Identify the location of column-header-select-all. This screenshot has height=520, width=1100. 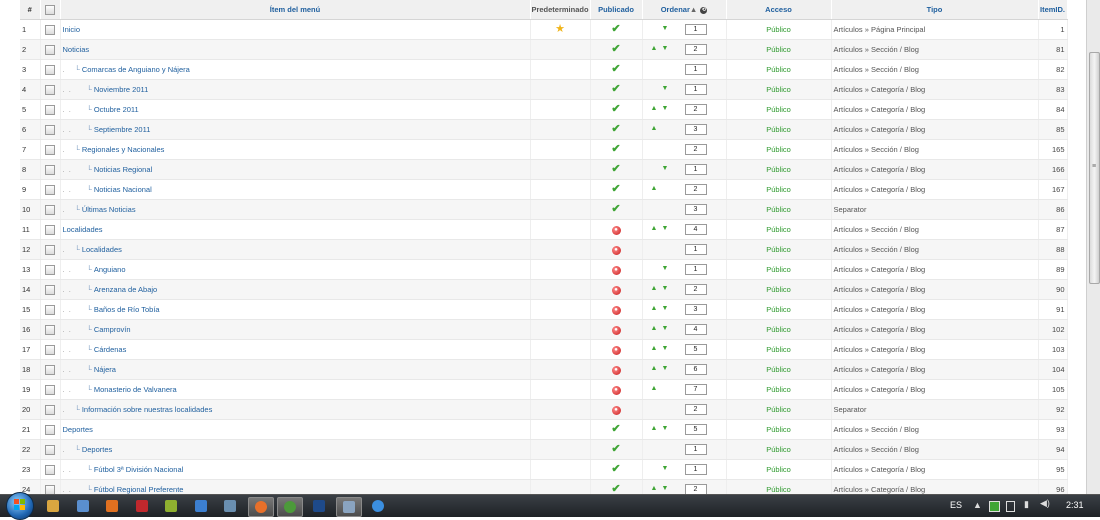
(50, 10).